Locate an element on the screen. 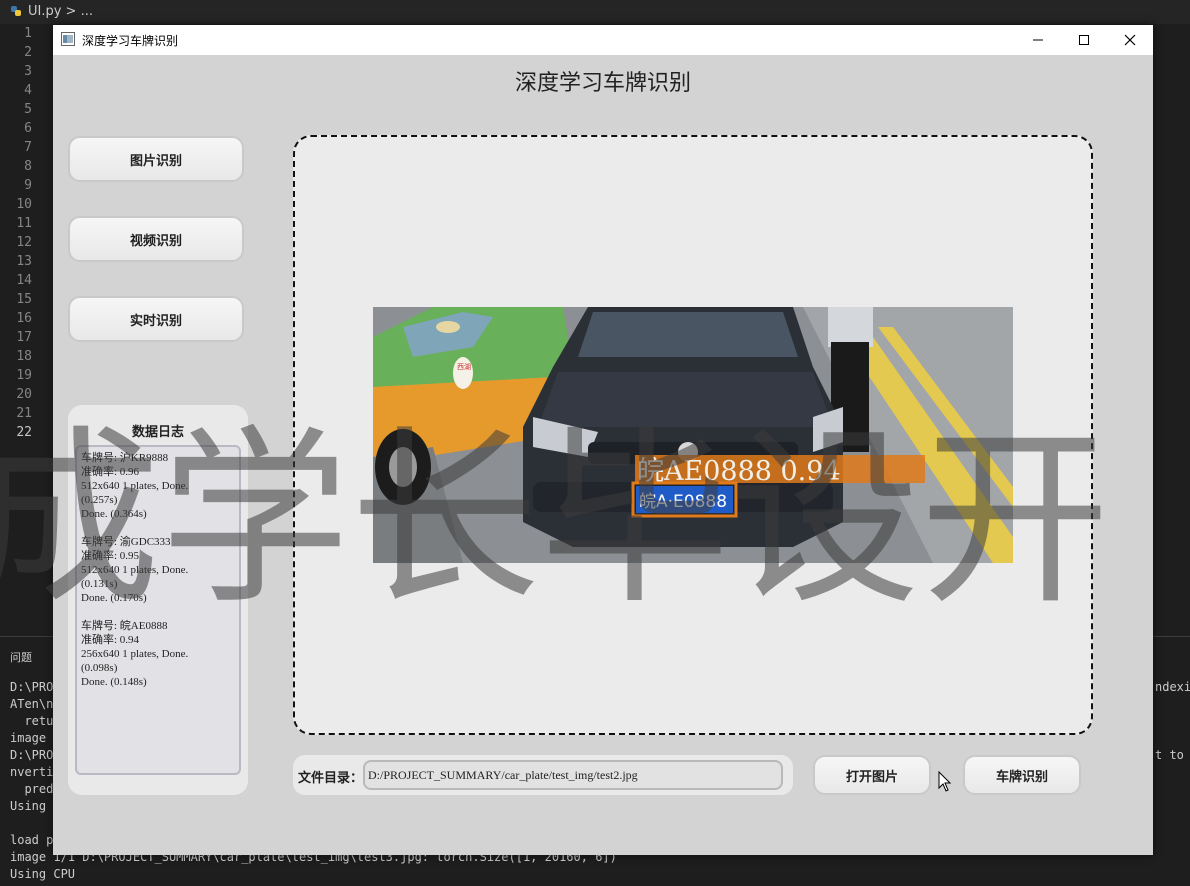 The image size is (1190, 886). video-recognition-button: 视频识别 is located at coordinates (156, 239).